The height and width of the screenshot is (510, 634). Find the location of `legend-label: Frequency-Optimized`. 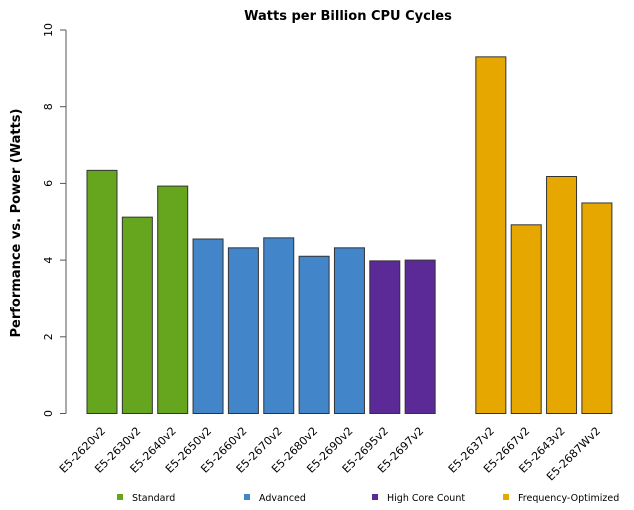

legend-label: Frequency-Optimized is located at coordinates (568, 498).